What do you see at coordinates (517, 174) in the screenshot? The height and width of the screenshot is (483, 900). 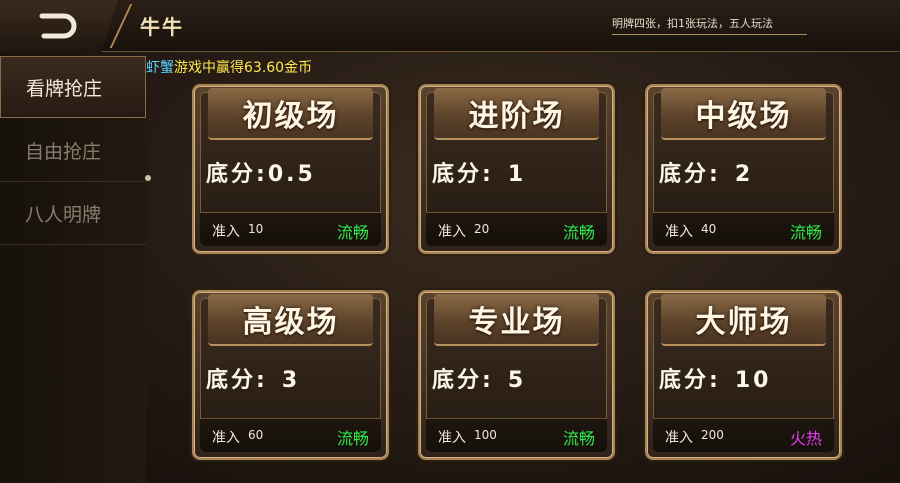 I see `base-value: 1` at bounding box center [517, 174].